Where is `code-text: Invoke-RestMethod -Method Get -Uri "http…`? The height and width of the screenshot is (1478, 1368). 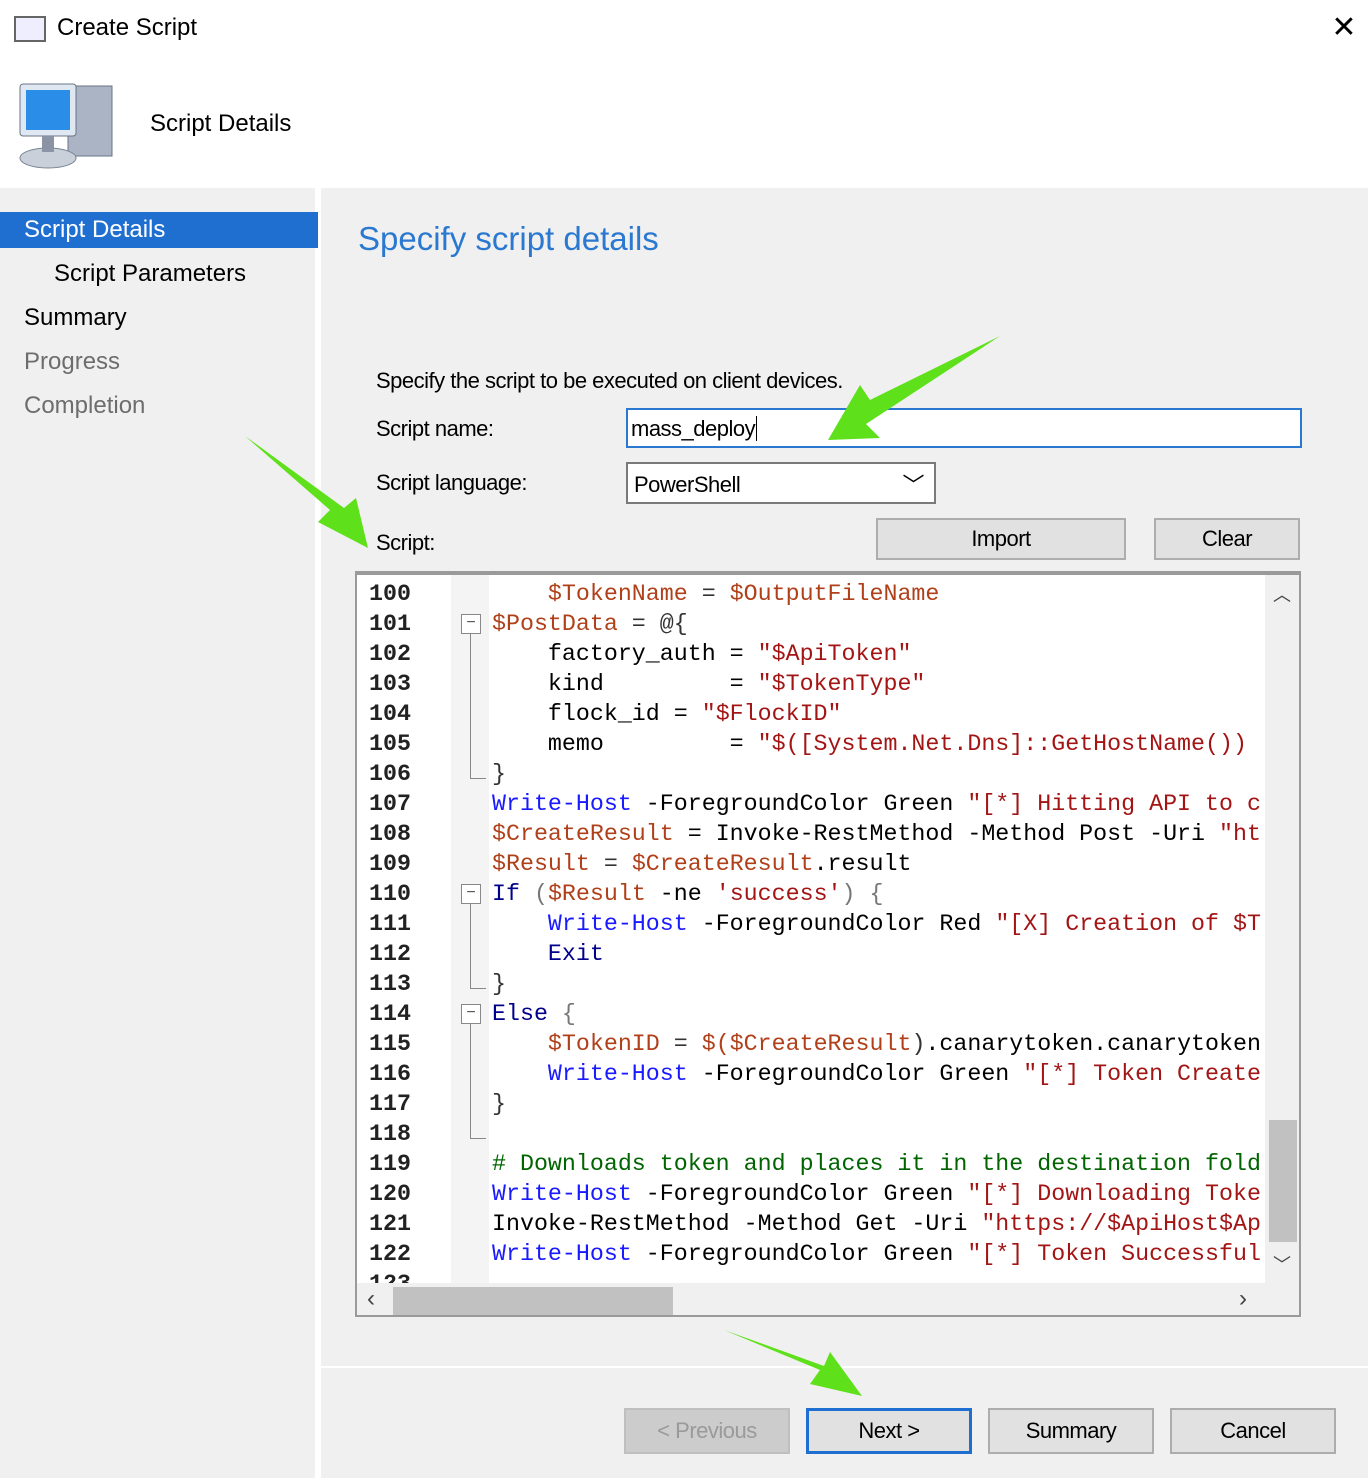 code-text: Invoke-RestMethod -Method Get -Uri "http… is located at coordinates (877, 1224).